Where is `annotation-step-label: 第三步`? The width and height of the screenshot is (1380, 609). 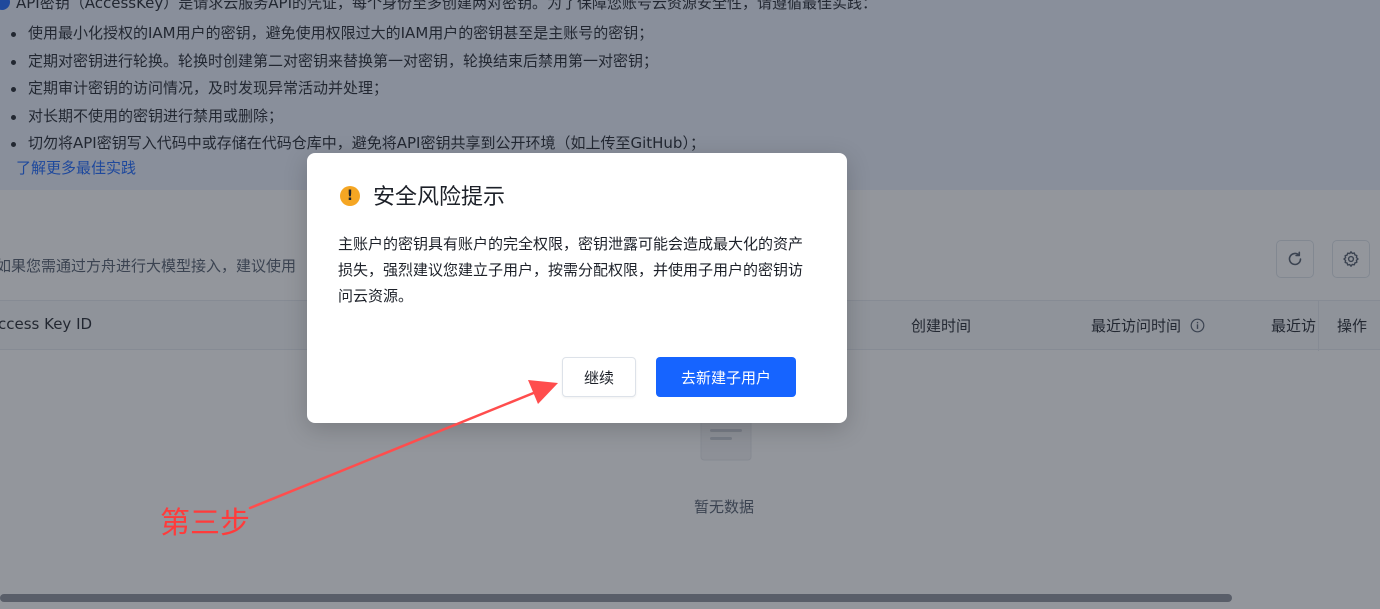 annotation-step-label: 第三步 is located at coordinates (205, 523).